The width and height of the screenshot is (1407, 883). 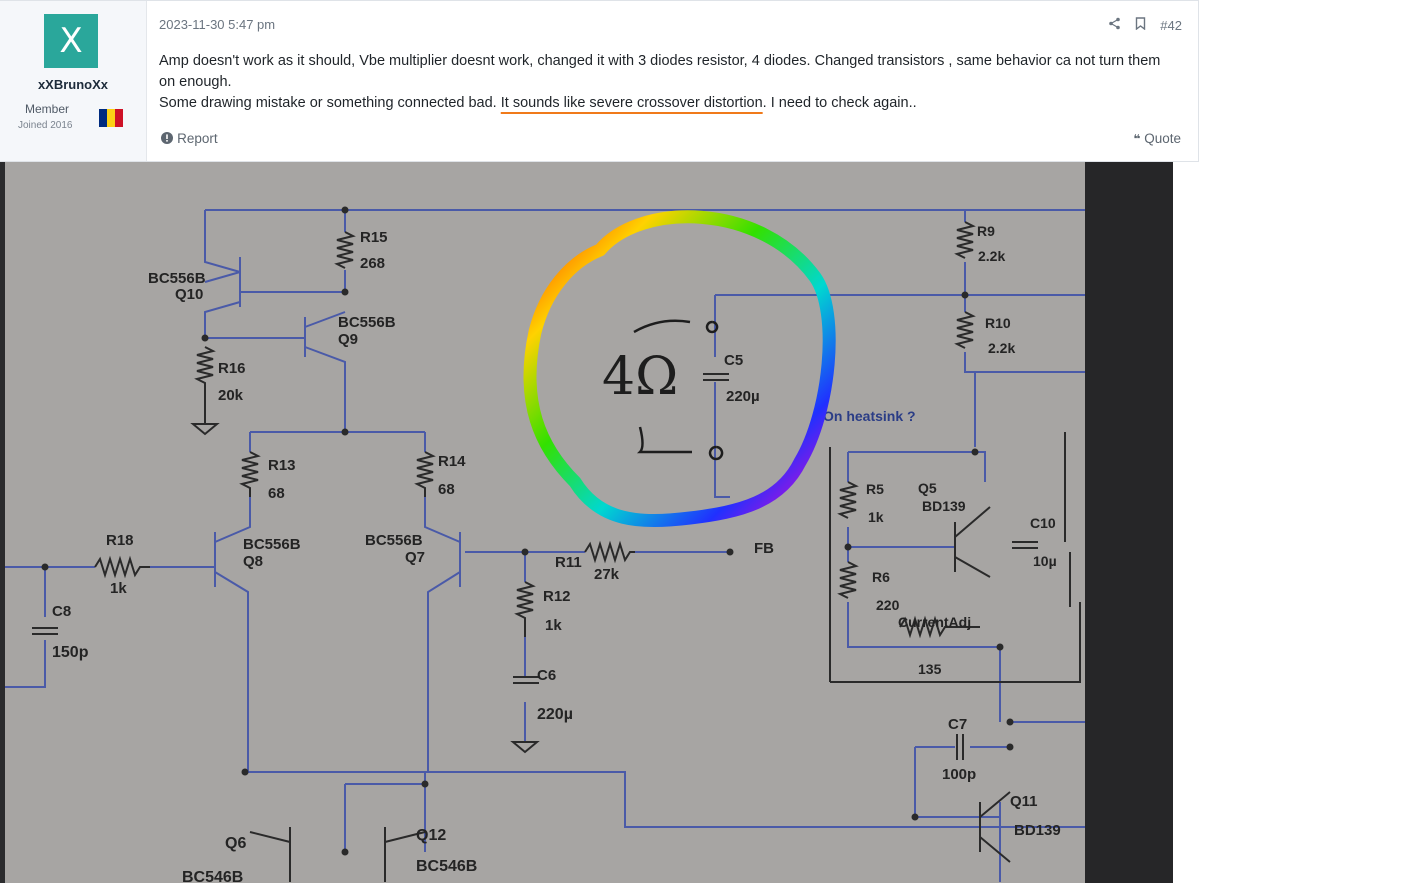 What do you see at coordinates (733, 360) in the screenshot?
I see `c5-label: C5` at bounding box center [733, 360].